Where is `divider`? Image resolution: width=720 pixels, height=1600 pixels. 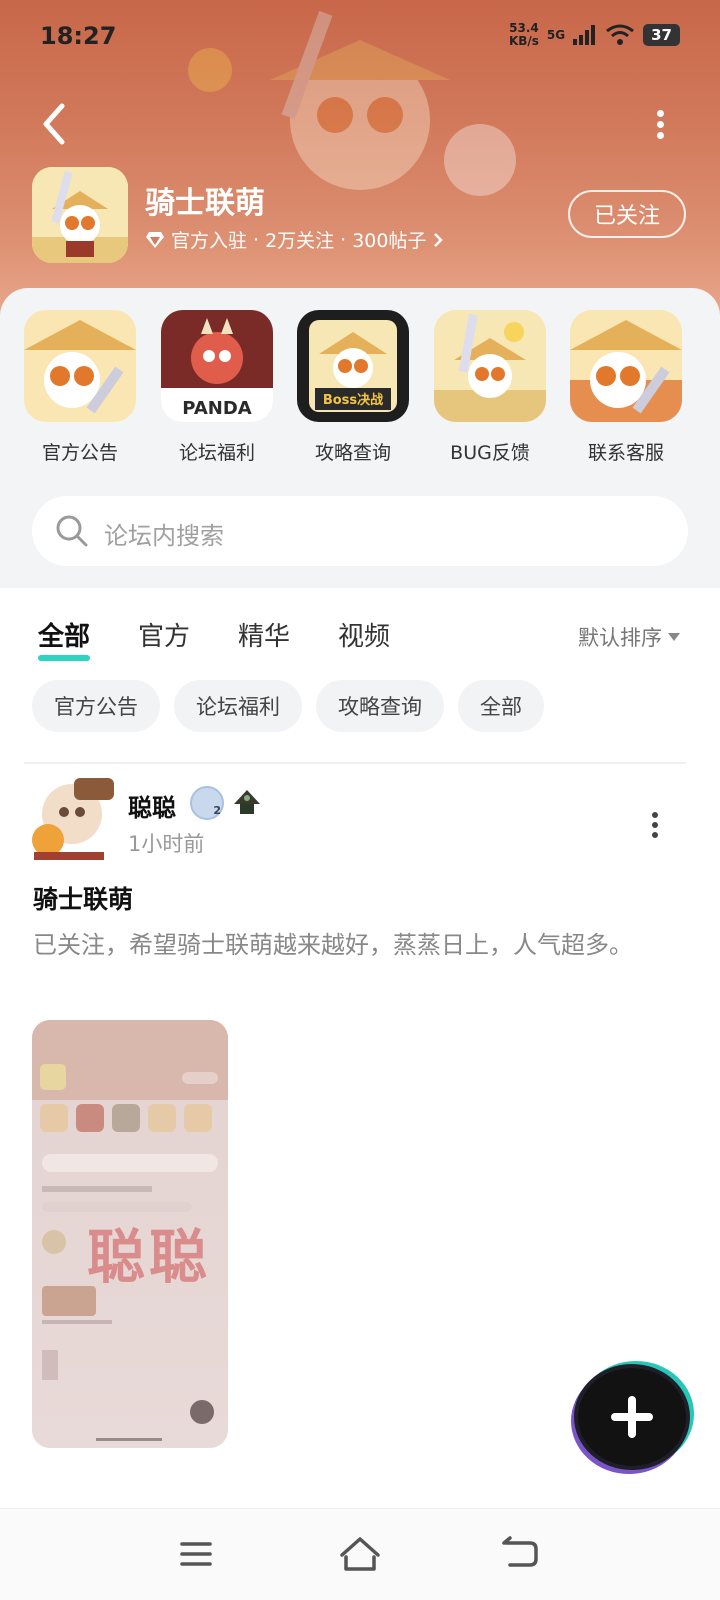
divider is located at coordinates (355, 763).